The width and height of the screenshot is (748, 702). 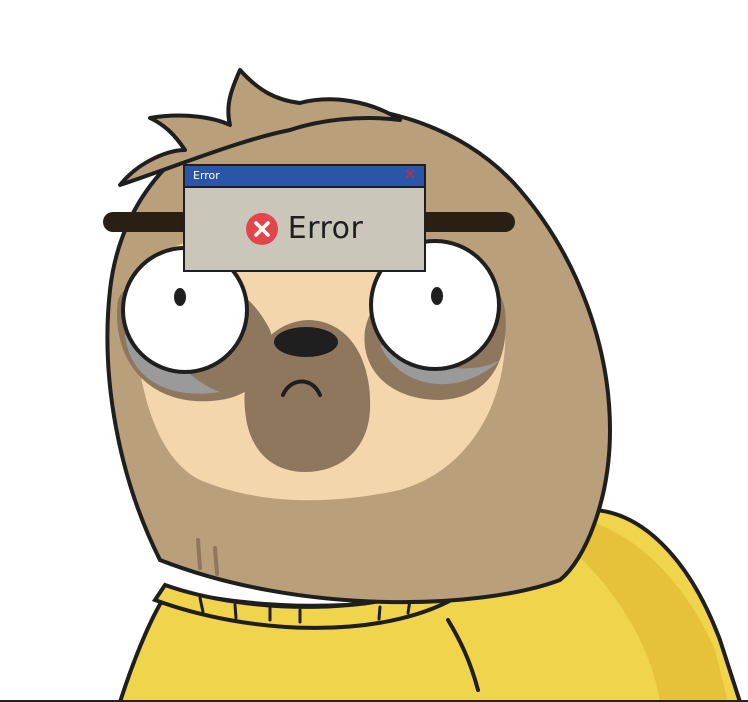 I want to click on dialog-body: Error, so click(x=304, y=229).